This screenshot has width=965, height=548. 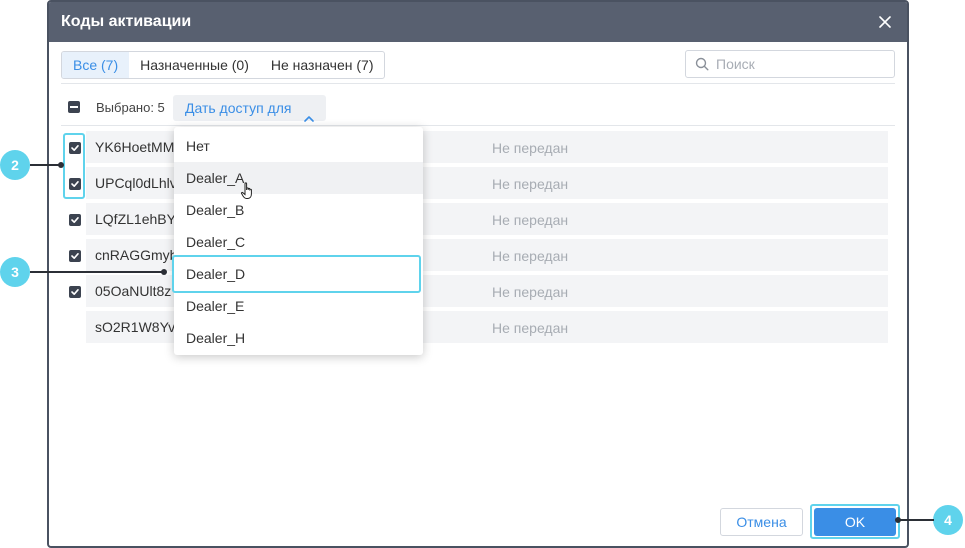 I want to click on dropdown-option-highlight-frame, so click(x=296, y=274).